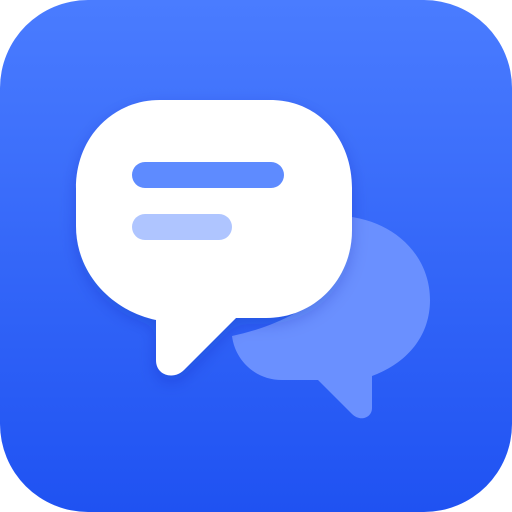  Describe the element at coordinates (208, 175) in the screenshot. I see `message-line-long` at that location.